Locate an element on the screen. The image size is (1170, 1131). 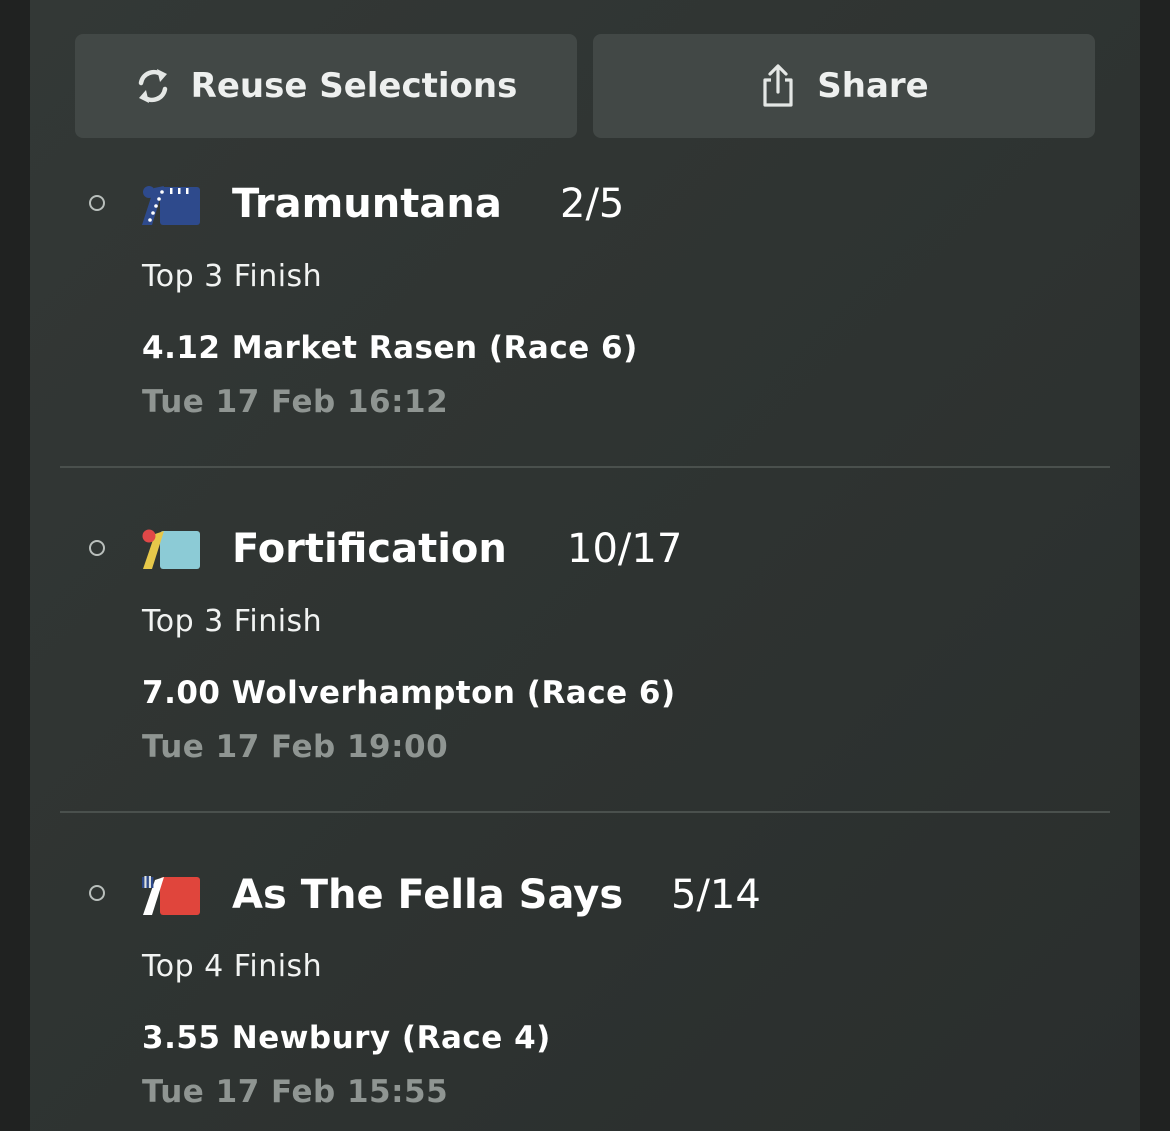
race-info: 7.00 Wolverhampton (Race 6) is located at coordinates (409, 693).